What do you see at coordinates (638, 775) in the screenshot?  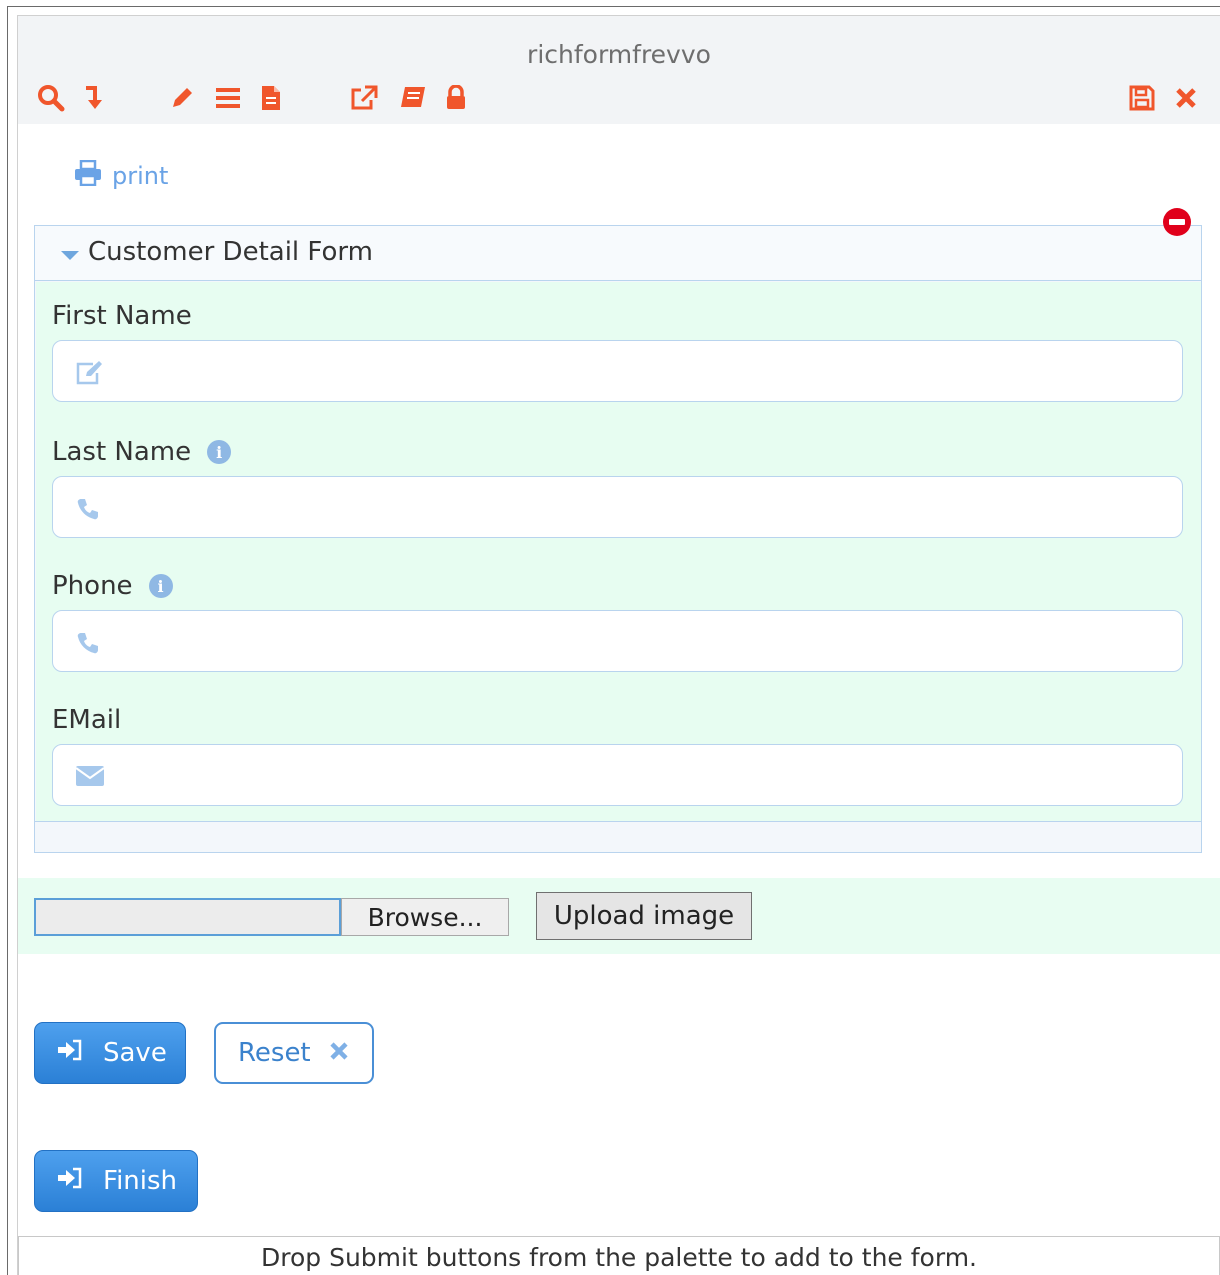 I see `email-input` at bounding box center [638, 775].